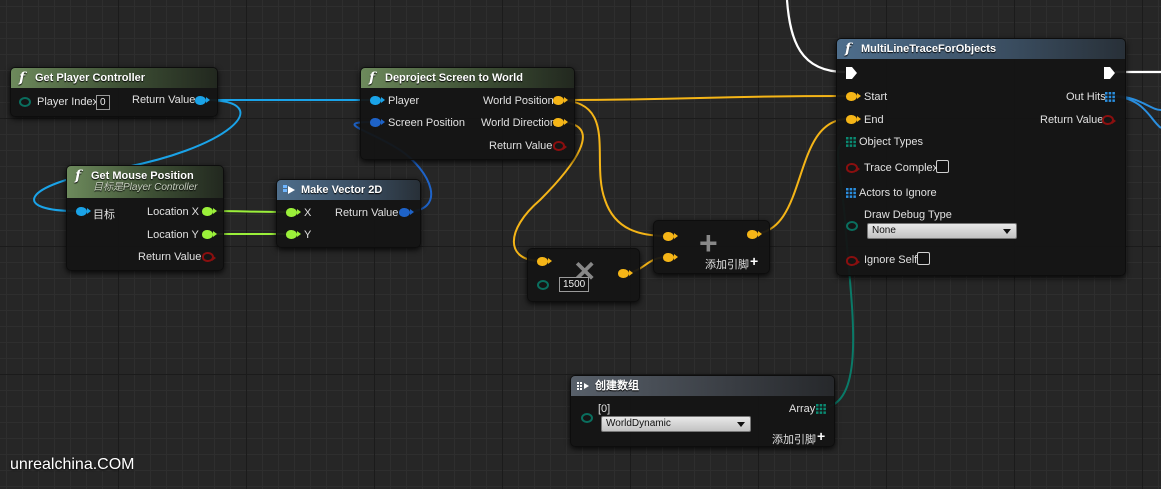  Describe the element at coordinates (145, 187) in the screenshot. I see `node-subtitle: 目标是Player Controller` at that location.